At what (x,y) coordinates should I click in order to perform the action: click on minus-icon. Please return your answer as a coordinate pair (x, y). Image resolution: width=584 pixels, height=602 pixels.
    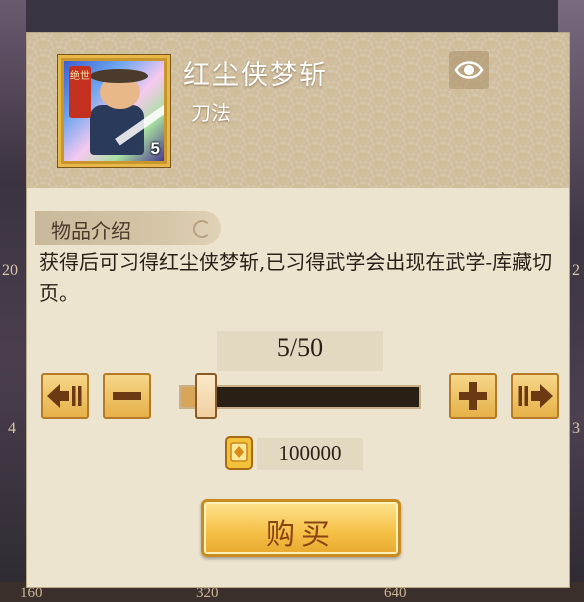
    Looking at the image, I should click on (127, 396).